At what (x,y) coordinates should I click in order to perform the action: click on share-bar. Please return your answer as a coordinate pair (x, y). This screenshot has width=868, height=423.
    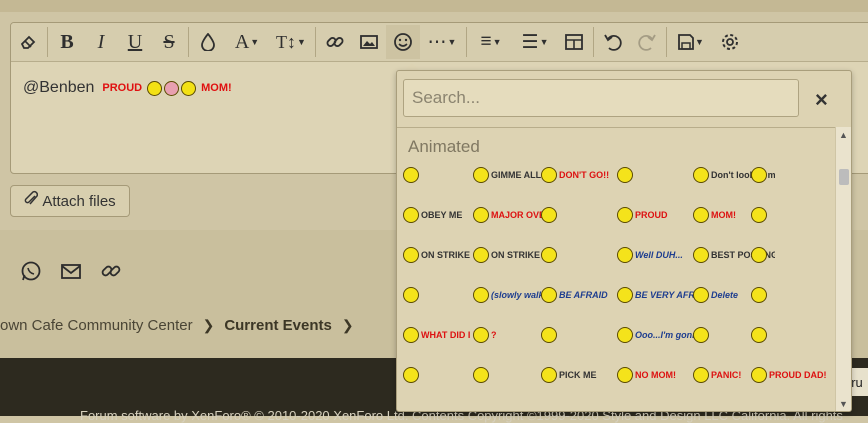
    Looking at the image, I should click on (71, 271).